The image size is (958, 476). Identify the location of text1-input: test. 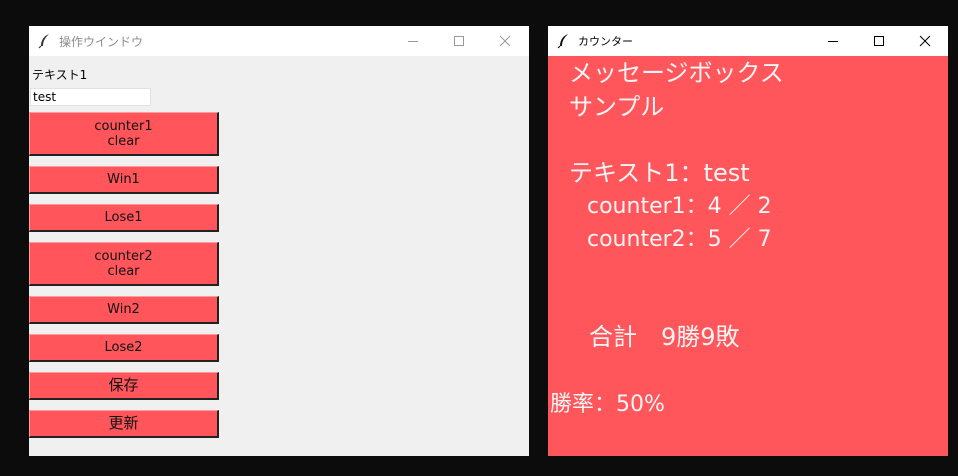
(90, 97).